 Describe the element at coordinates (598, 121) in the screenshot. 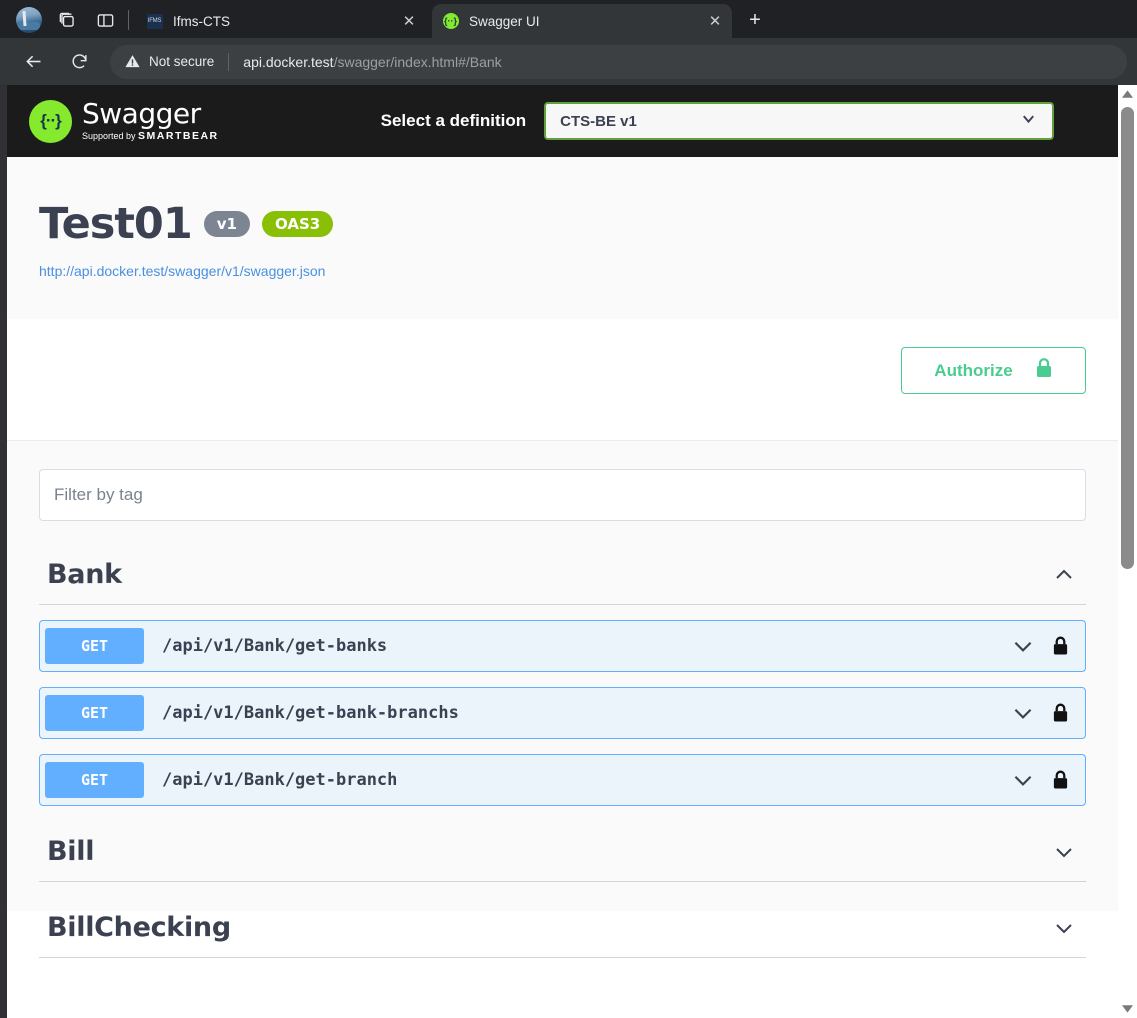

I see `definition-selected-value: CTS-BE v1` at that location.